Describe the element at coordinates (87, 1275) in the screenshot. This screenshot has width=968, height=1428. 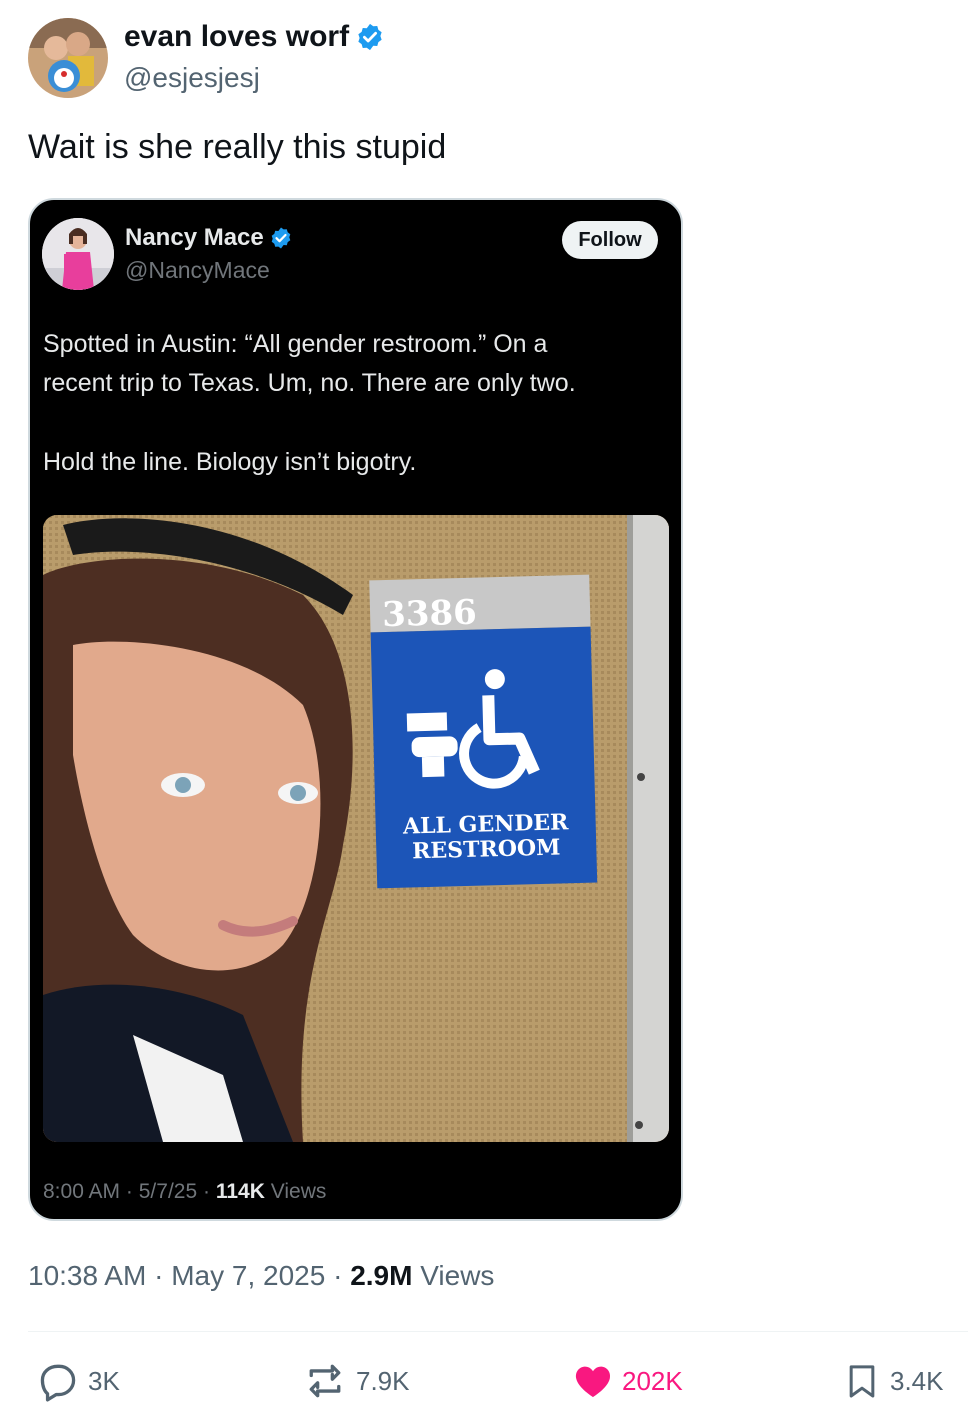
I see `tweet-time: 10:38 AM` at that location.